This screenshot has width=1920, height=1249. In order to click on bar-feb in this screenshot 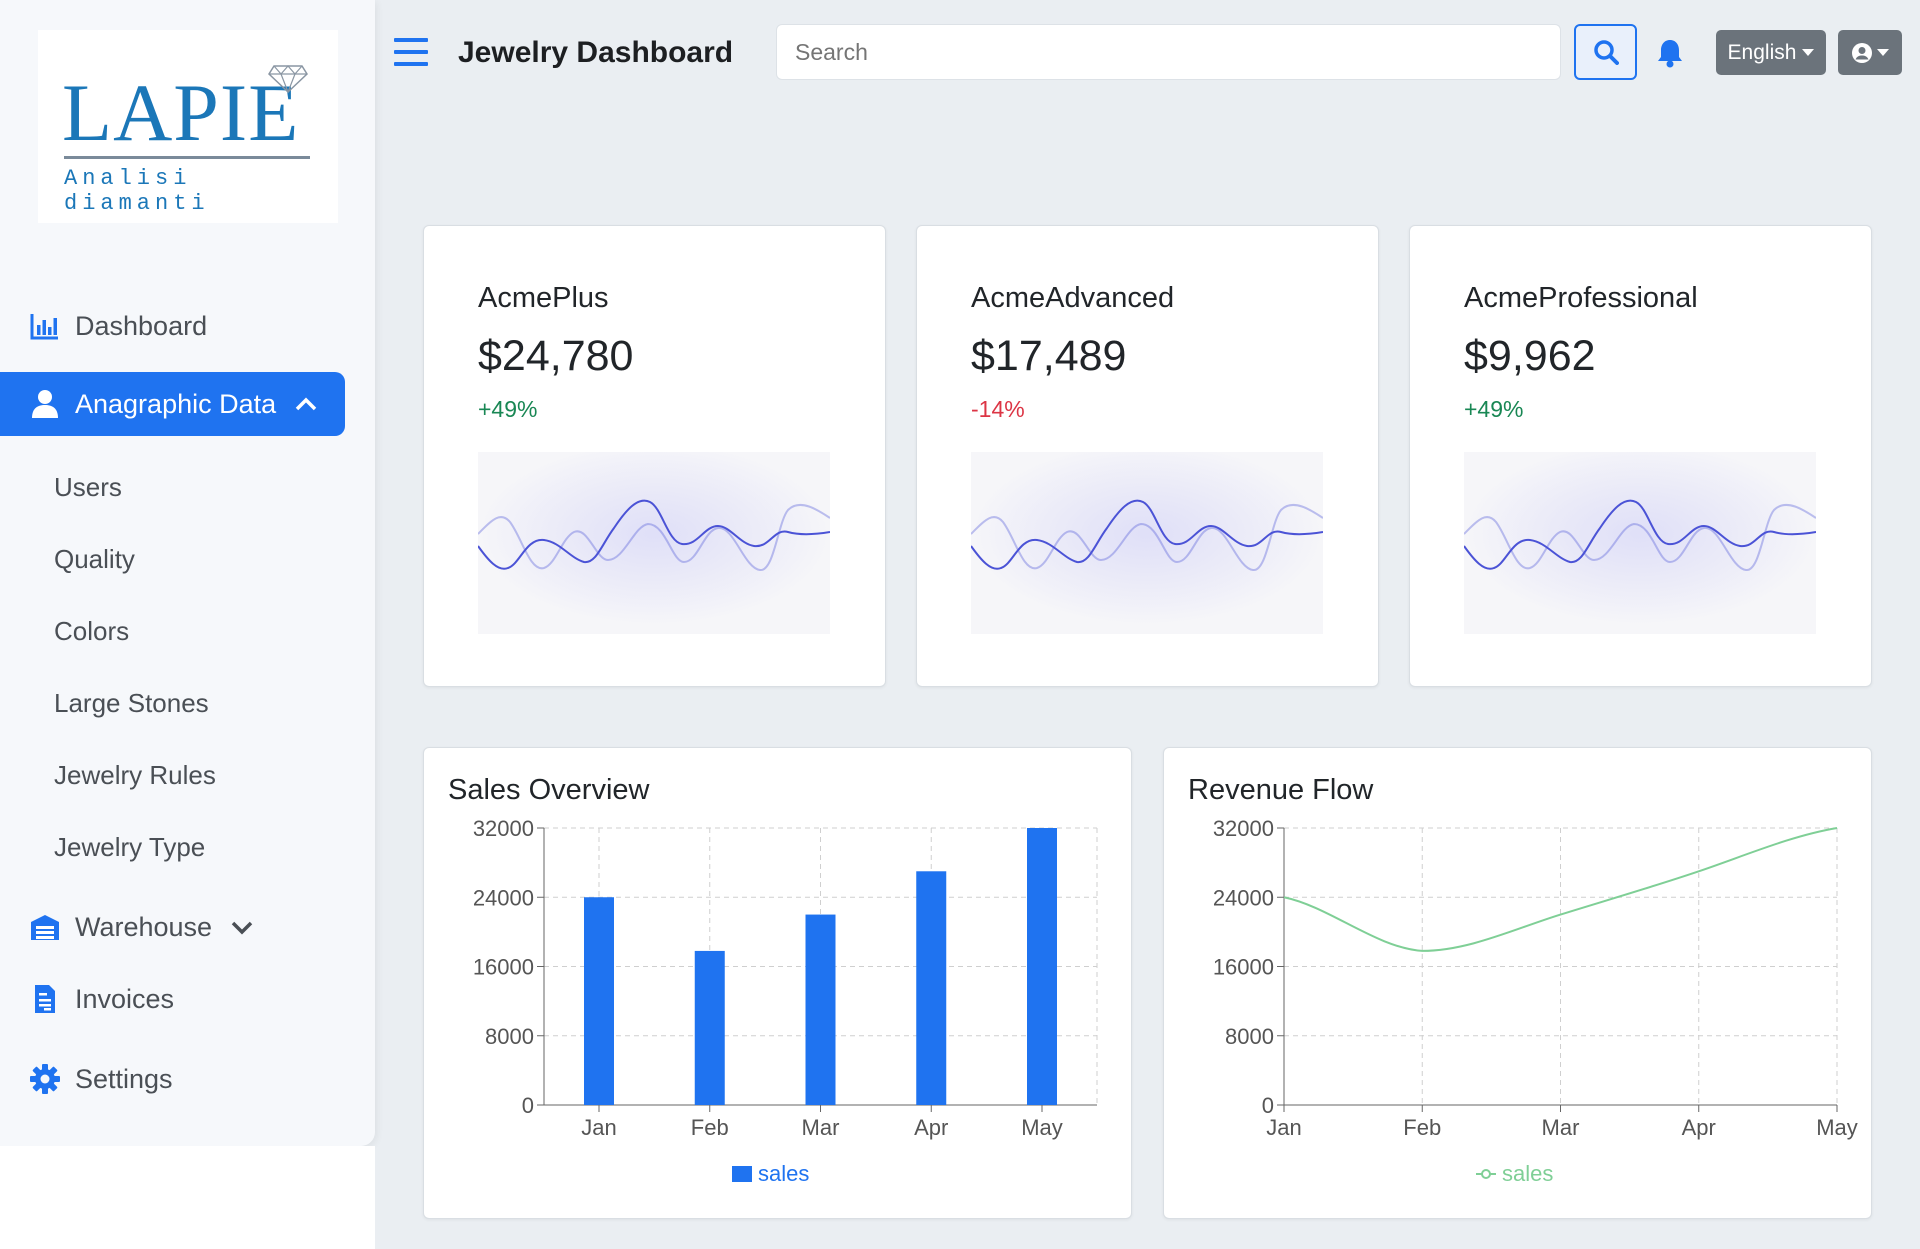, I will do `click(709, 1027)`.